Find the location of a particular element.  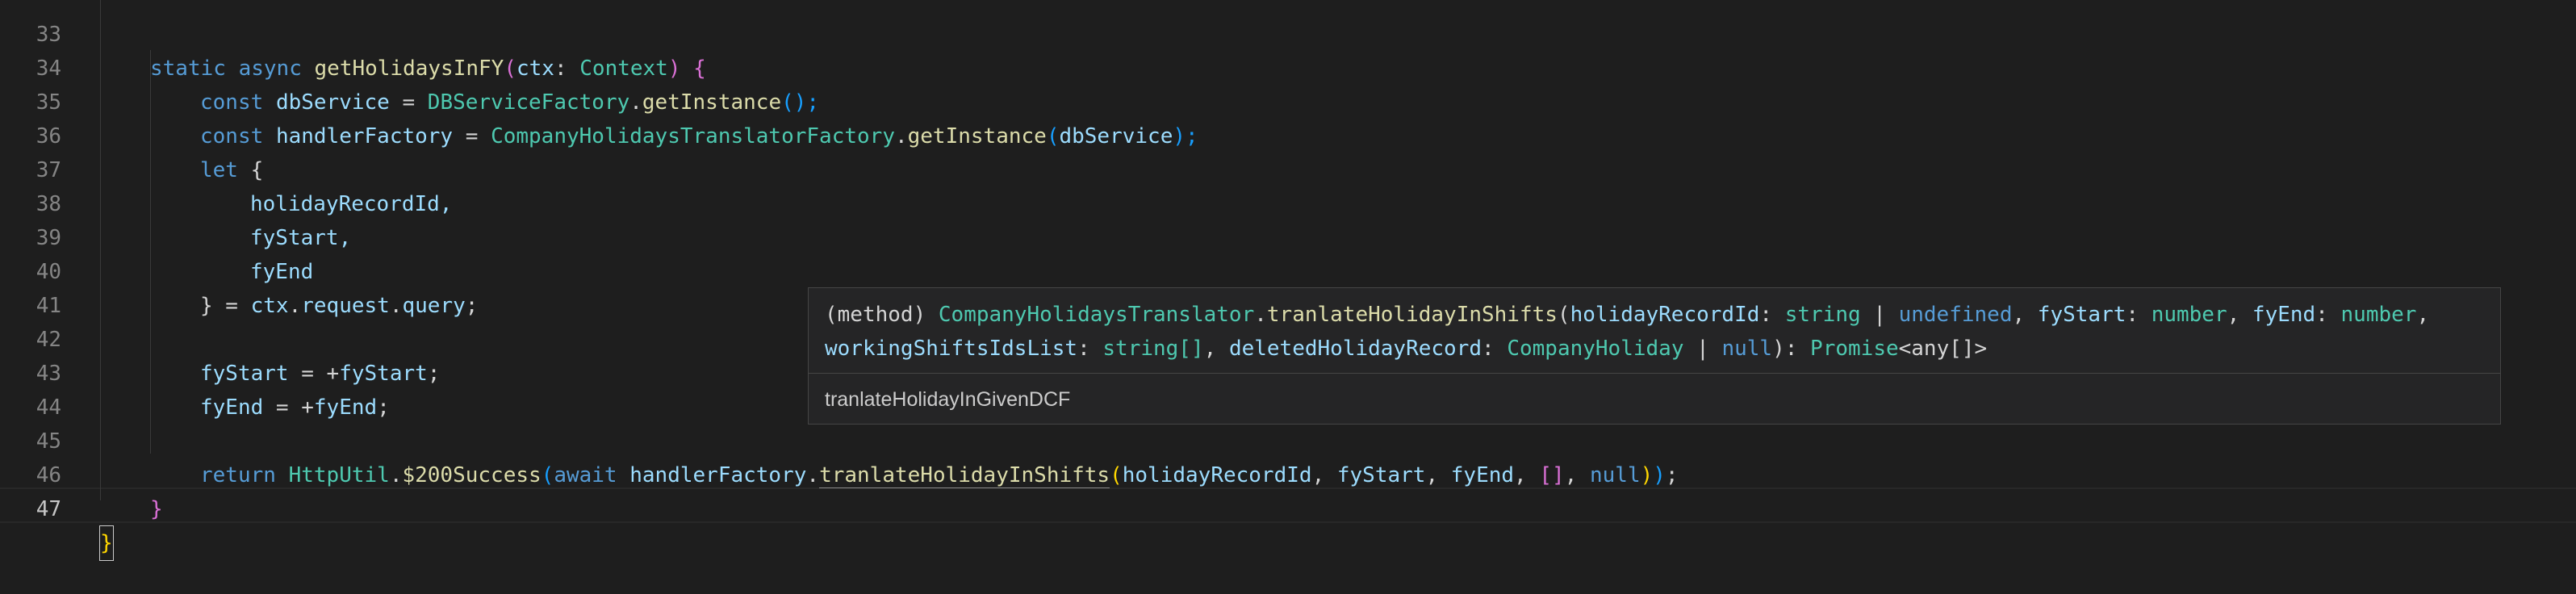

method-doc-comment: tranlateHolidayInGivenDCF is located at coordinates (948, 399).